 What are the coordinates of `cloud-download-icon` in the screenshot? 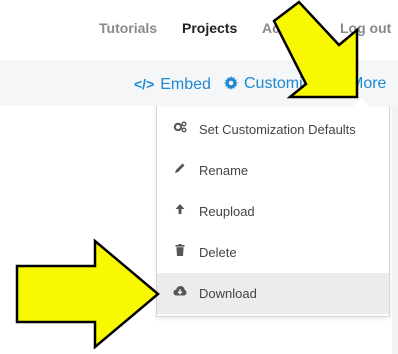 It's located at (180, 293).